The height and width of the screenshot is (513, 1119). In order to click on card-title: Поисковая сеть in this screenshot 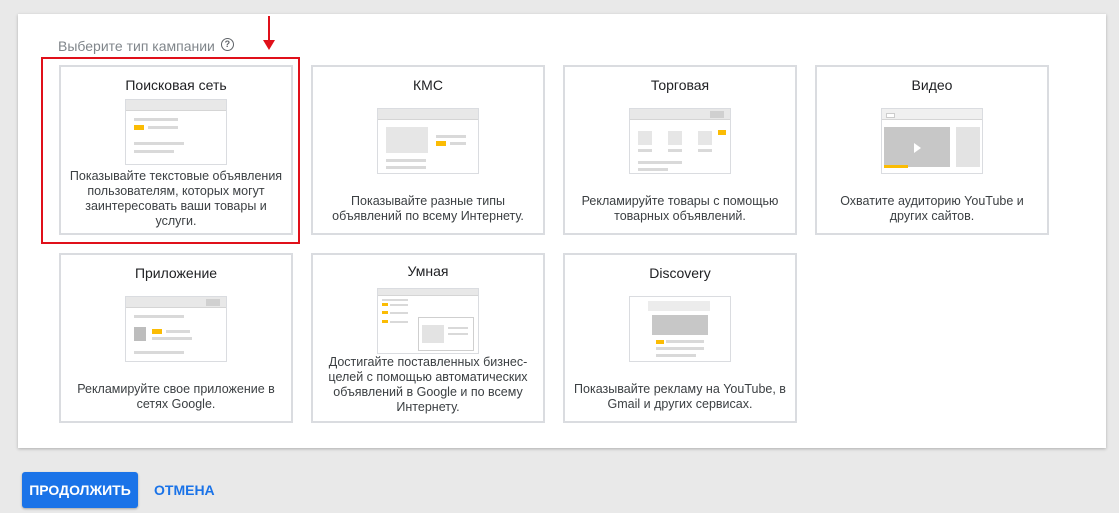, I will do `click(176, 85)`.